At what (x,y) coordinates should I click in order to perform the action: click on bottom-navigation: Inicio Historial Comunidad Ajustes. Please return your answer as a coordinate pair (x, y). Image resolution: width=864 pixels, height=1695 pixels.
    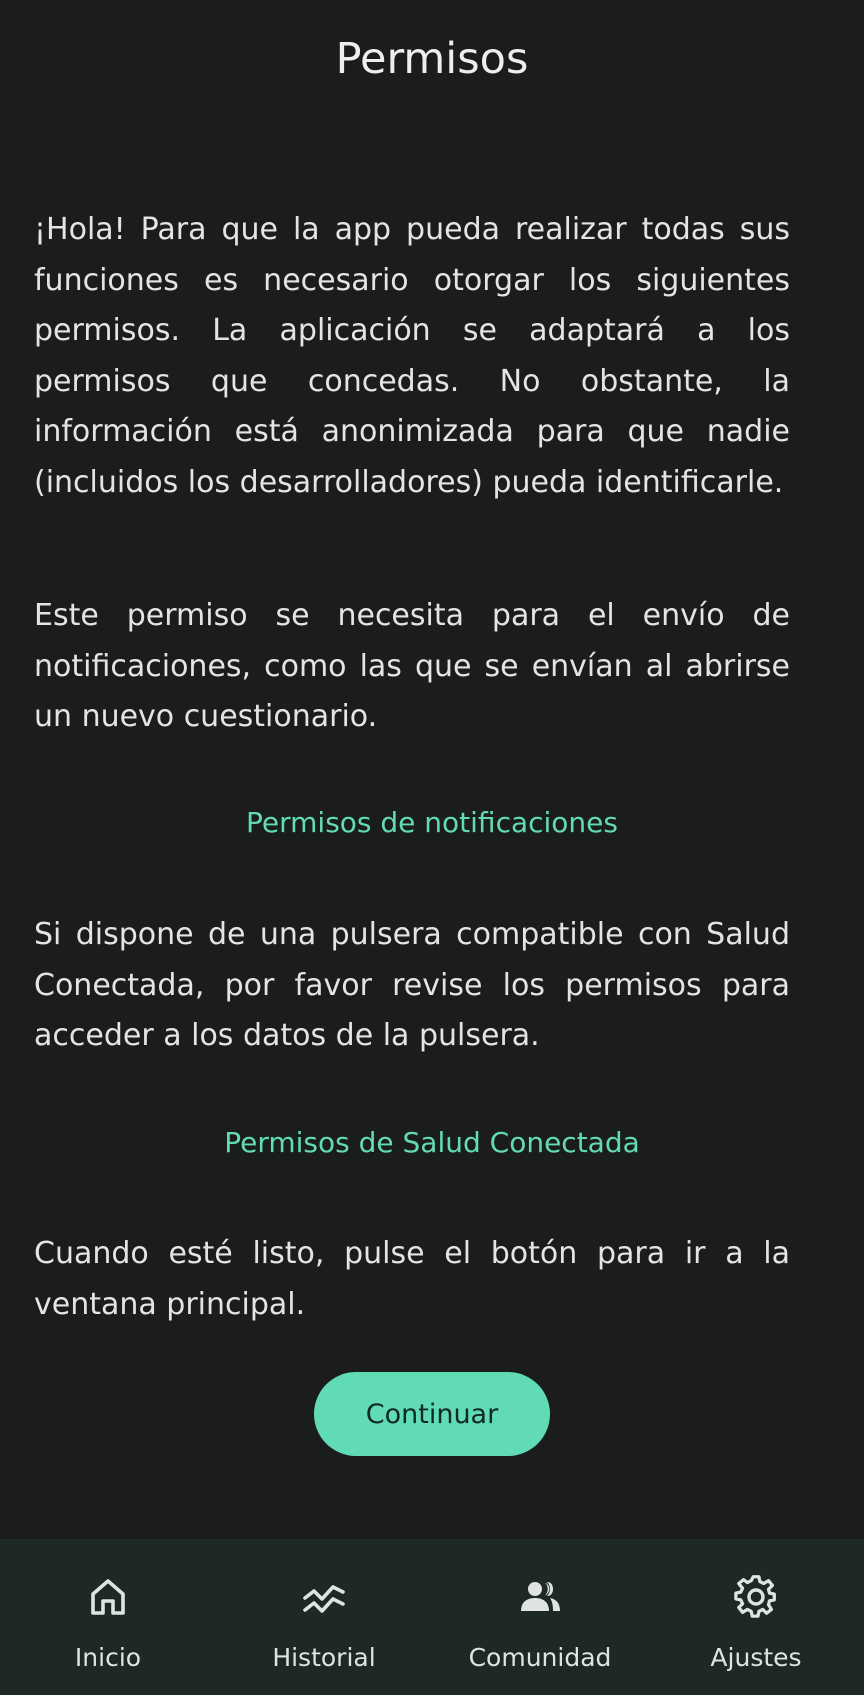
    Looking at the image, I should click on (432, 1617).